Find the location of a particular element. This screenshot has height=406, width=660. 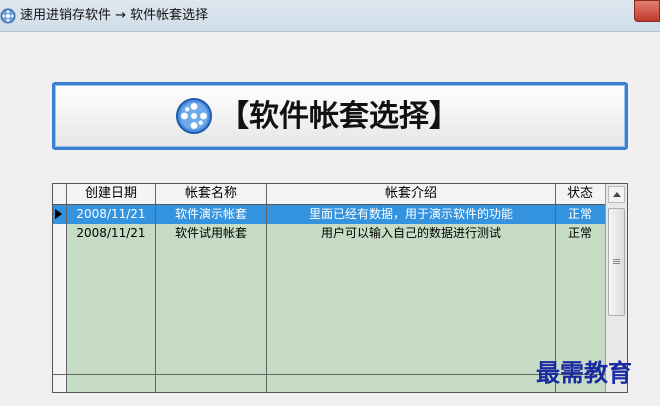

window-title: 速用进销存软件 → 软件帐套选择 is located at coordinates (114, 15).